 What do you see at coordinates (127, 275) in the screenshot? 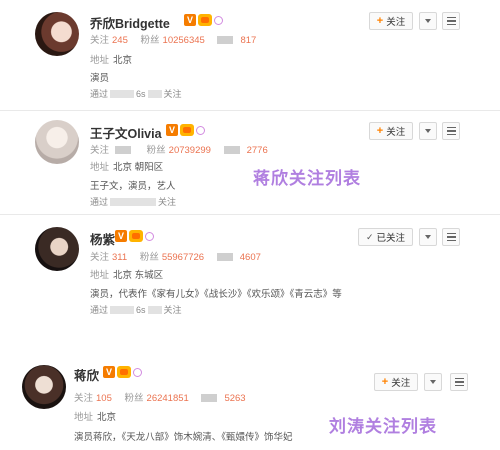
I see `location-line: 地址 北京 东城区` at bounding box center [127, 275].